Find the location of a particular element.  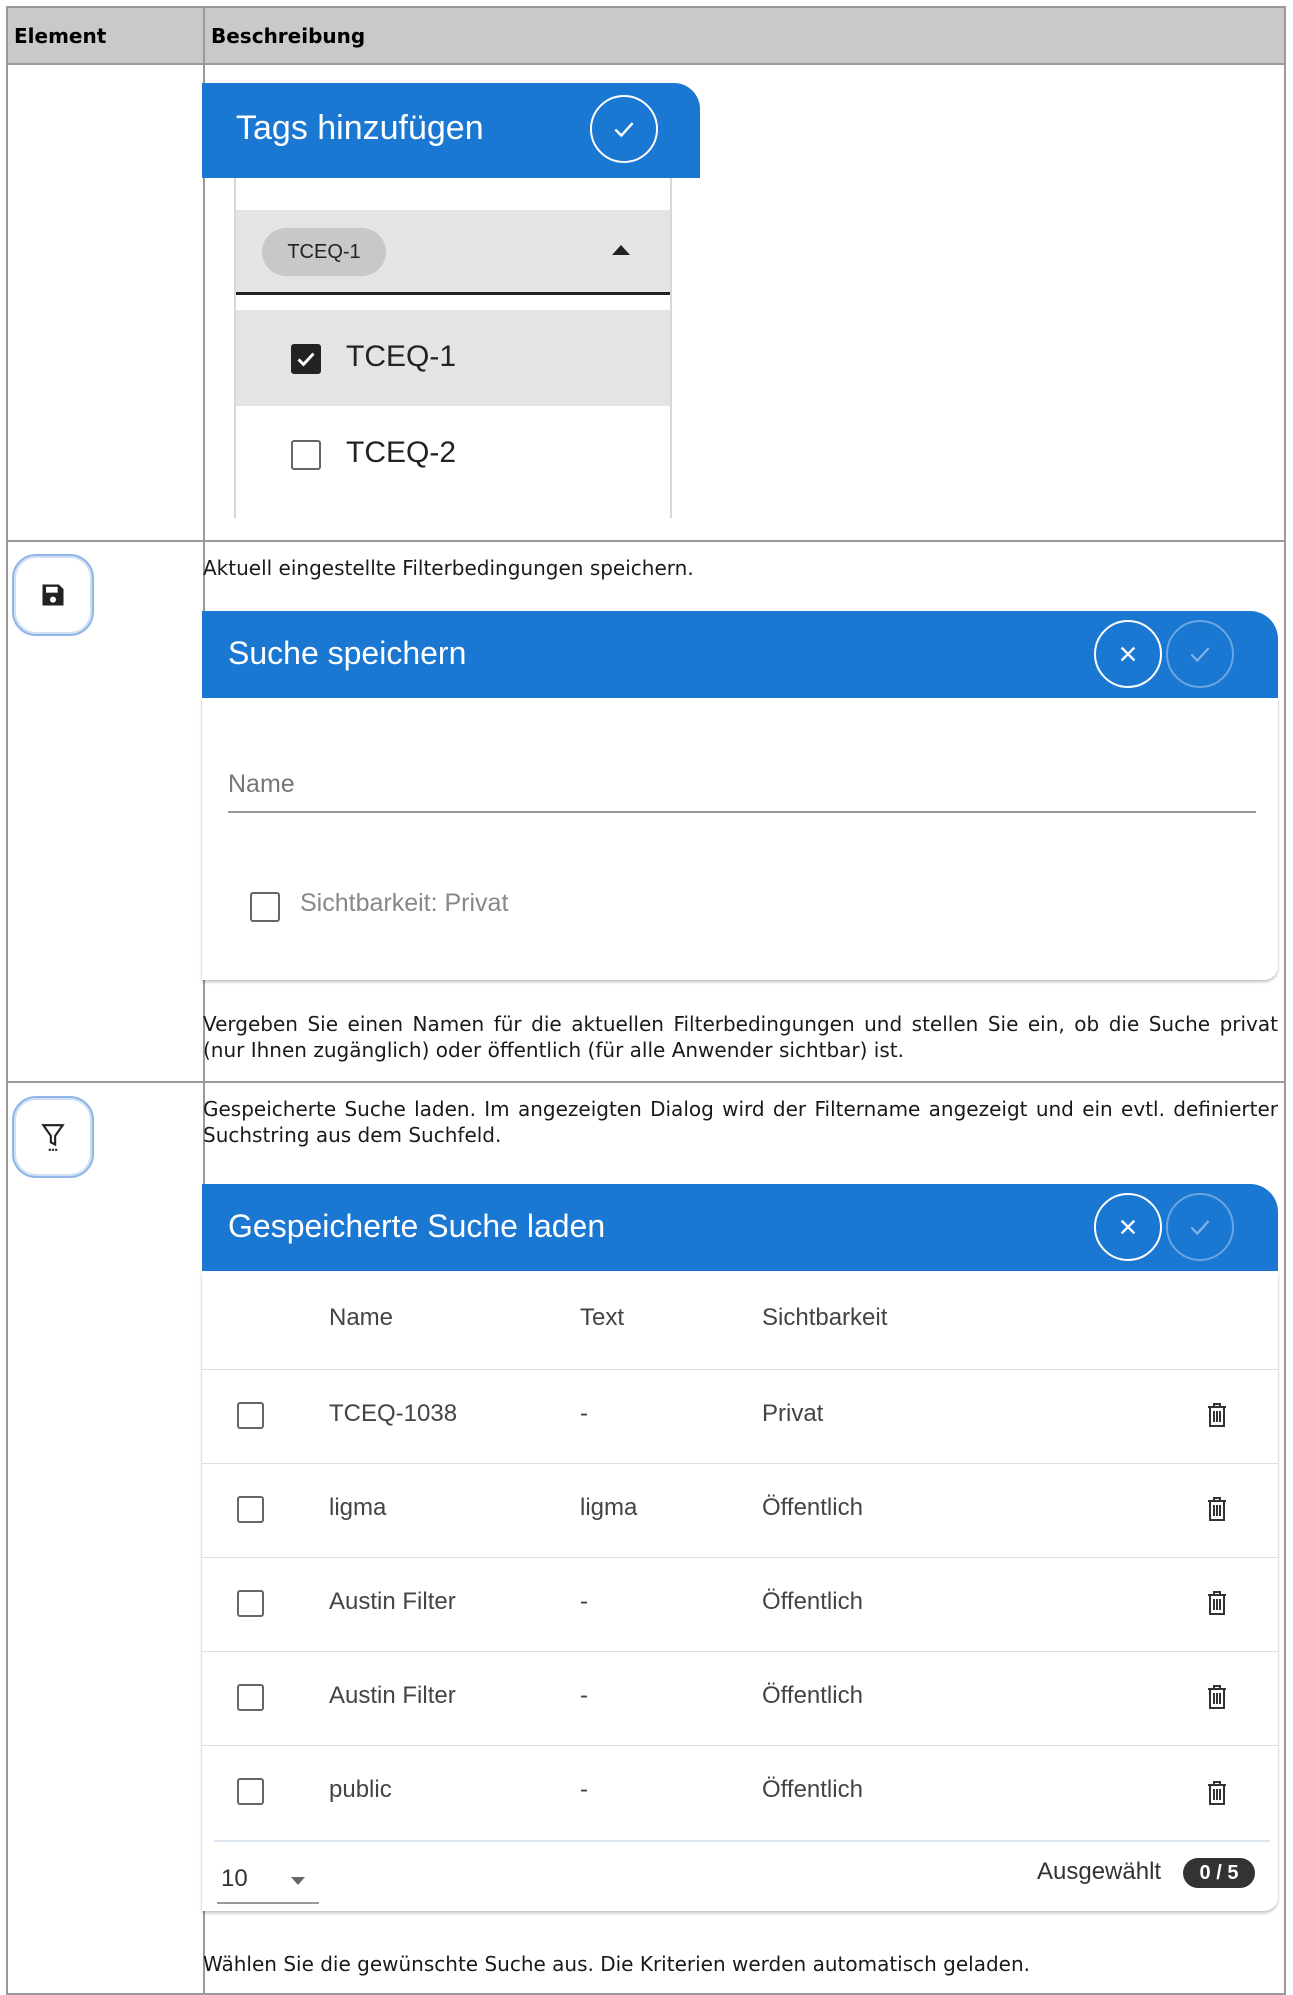

tag-option-label: TCEQ-2 is located at coordinates (401, 452).